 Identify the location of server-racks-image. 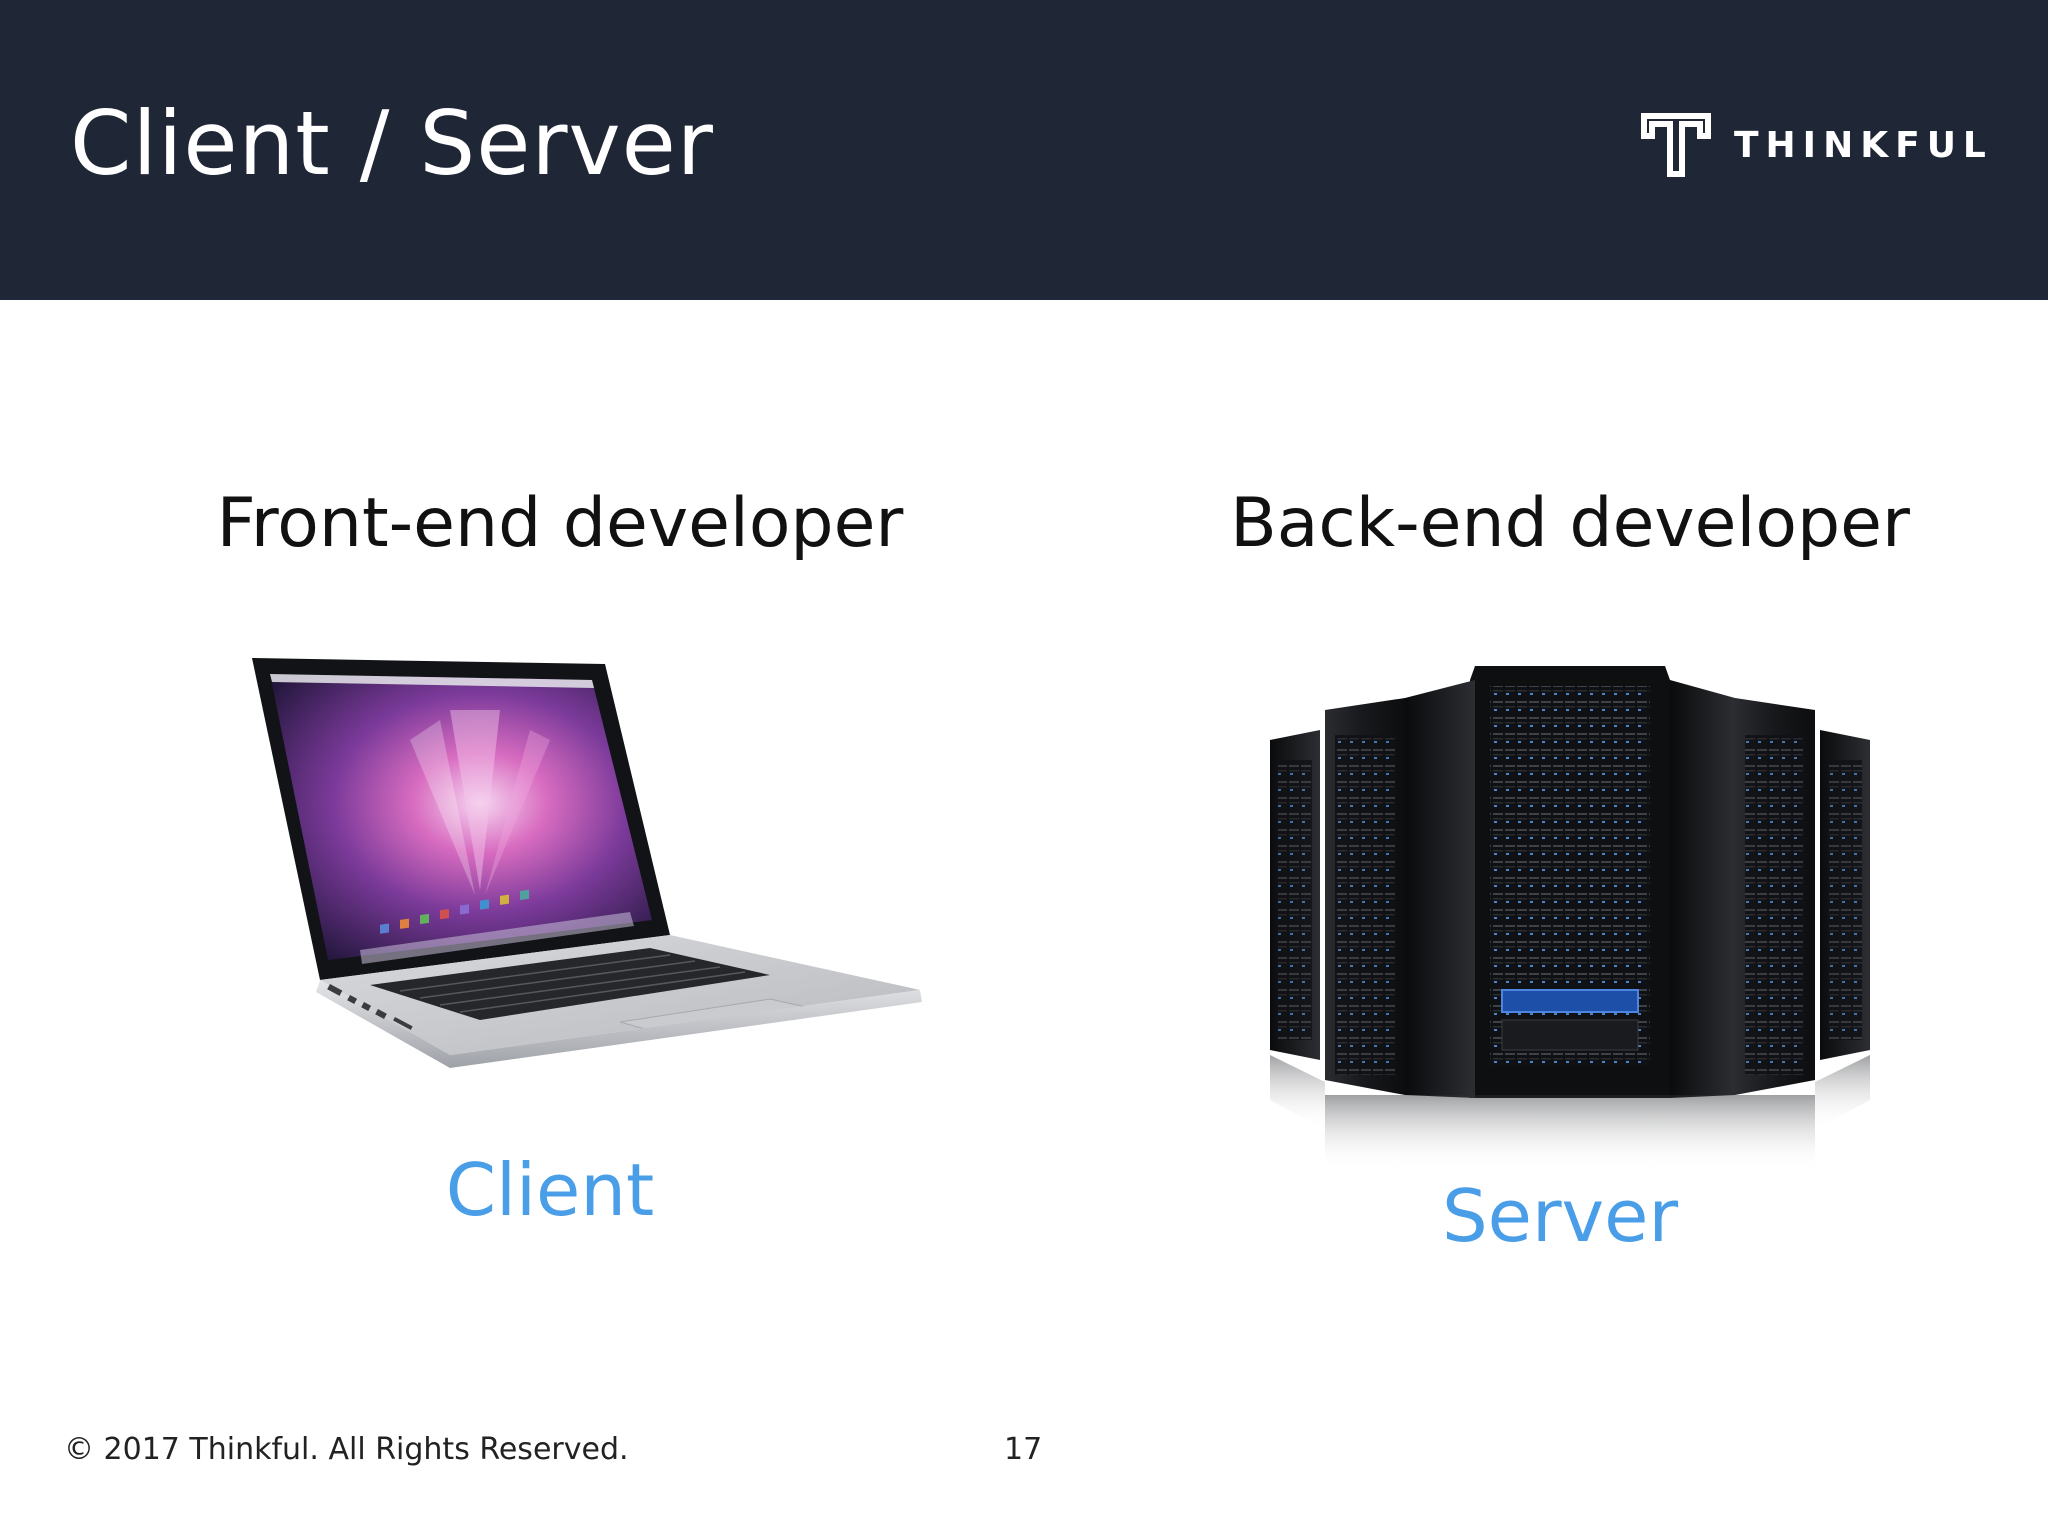
(1570, 918).